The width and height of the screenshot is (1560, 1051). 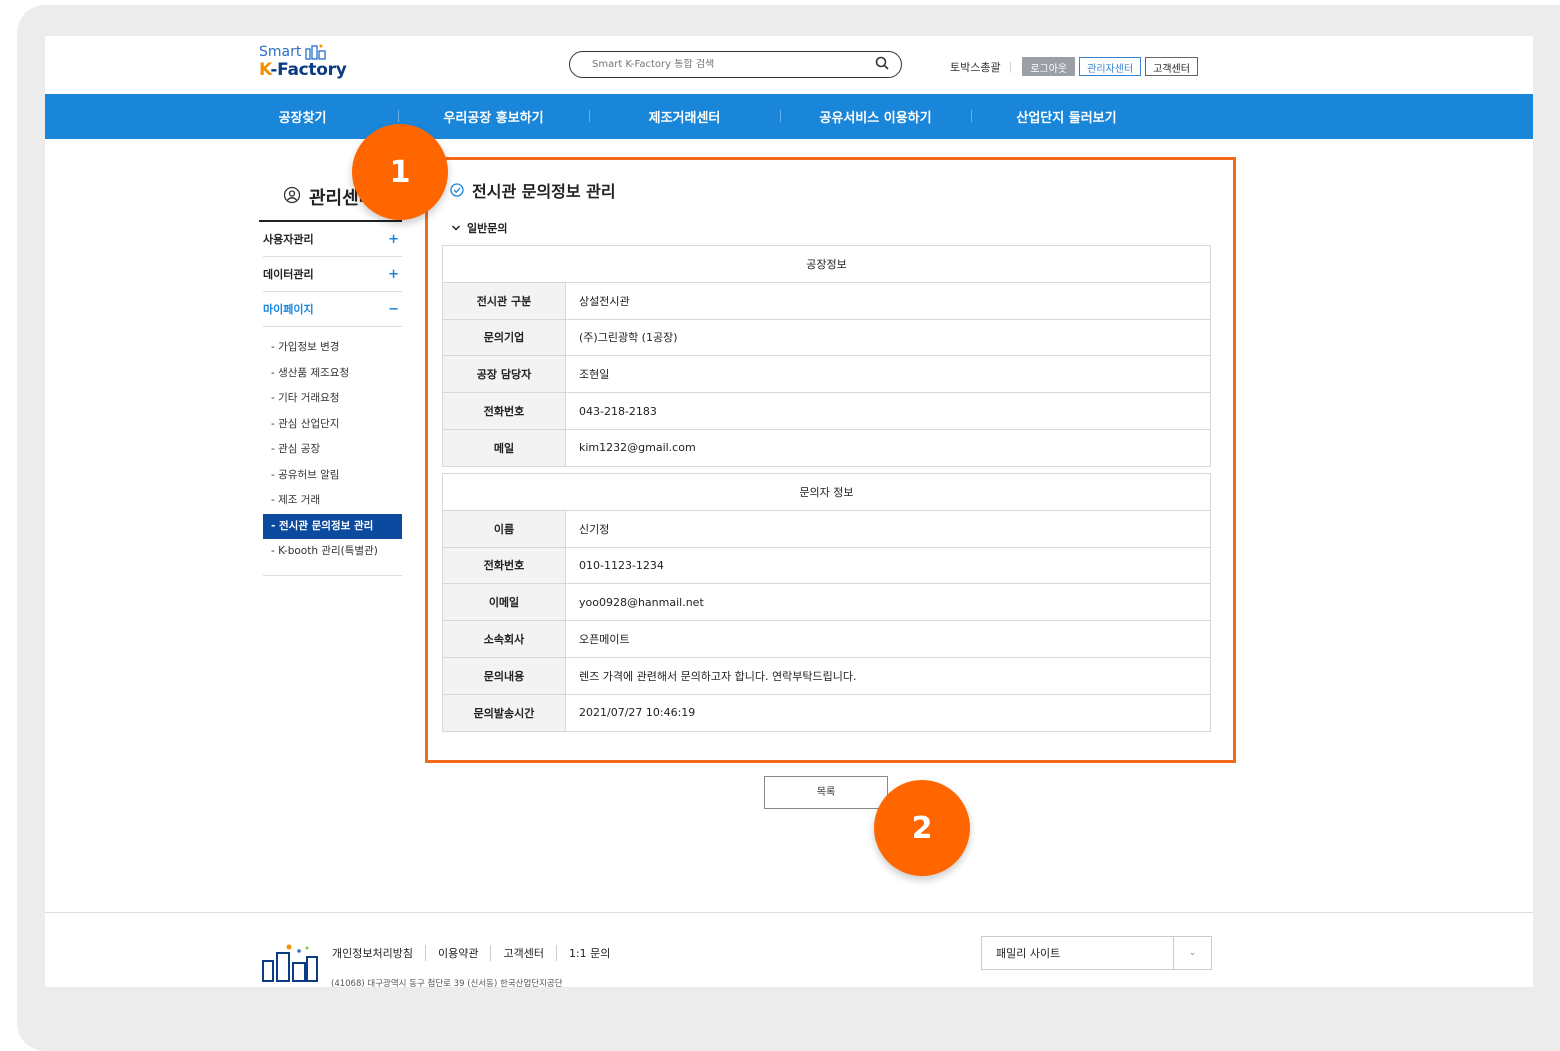 I want to click on logo-k-letter: K, so click(x=265, y=70).